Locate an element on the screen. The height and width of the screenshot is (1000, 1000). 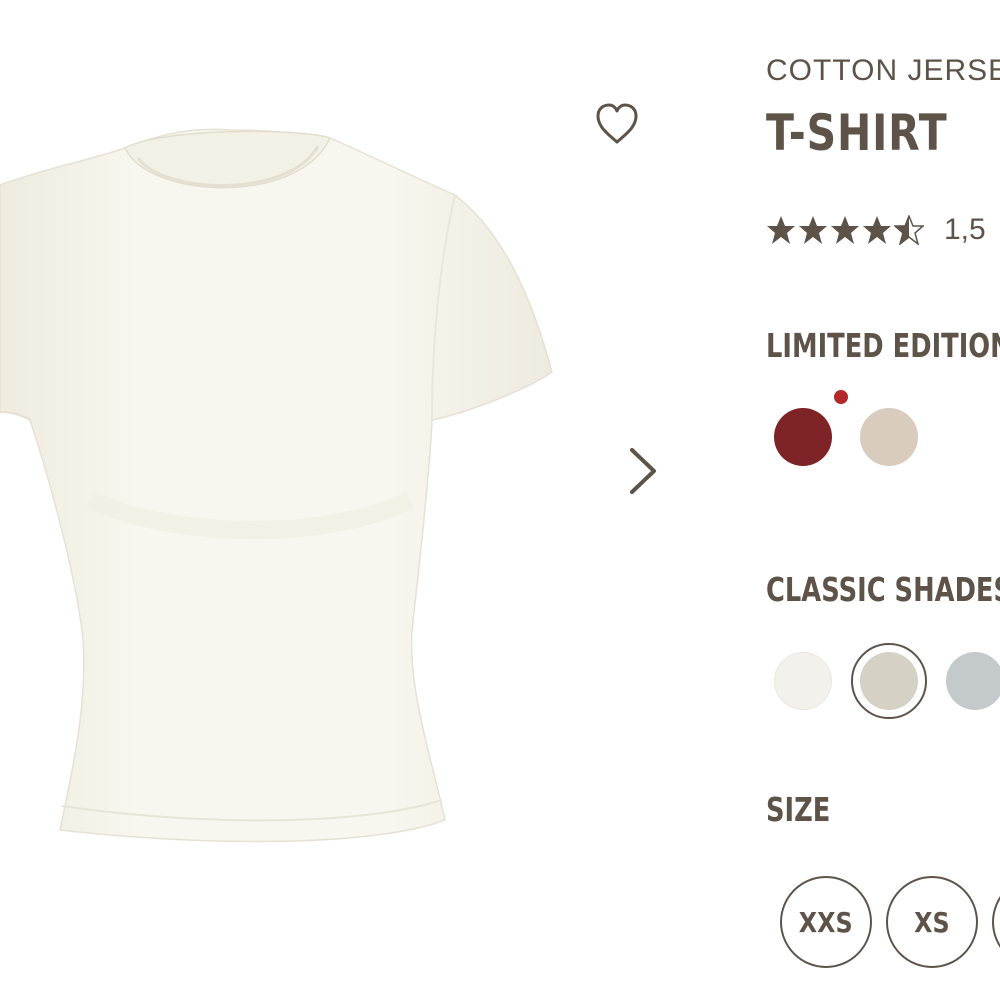
size-label: SIZE is located at coordinates (798, 809).